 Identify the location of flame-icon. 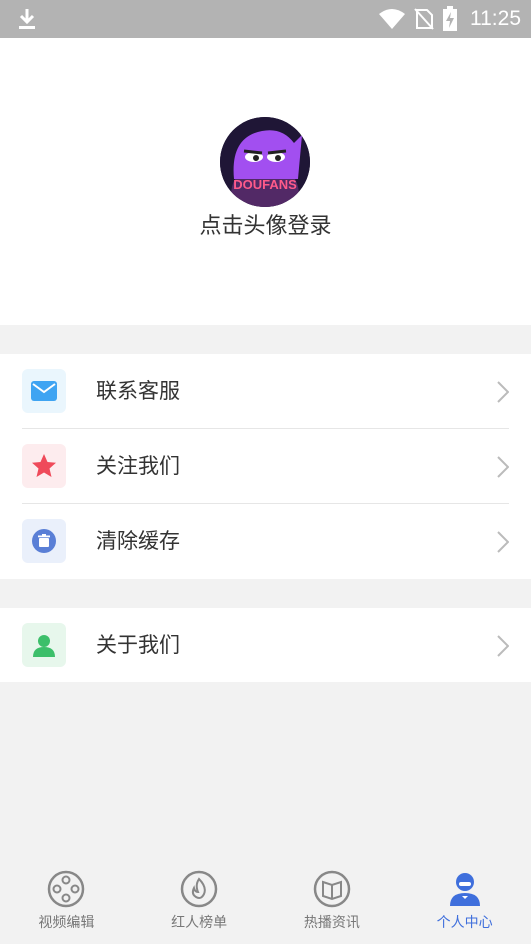
(199, 889).